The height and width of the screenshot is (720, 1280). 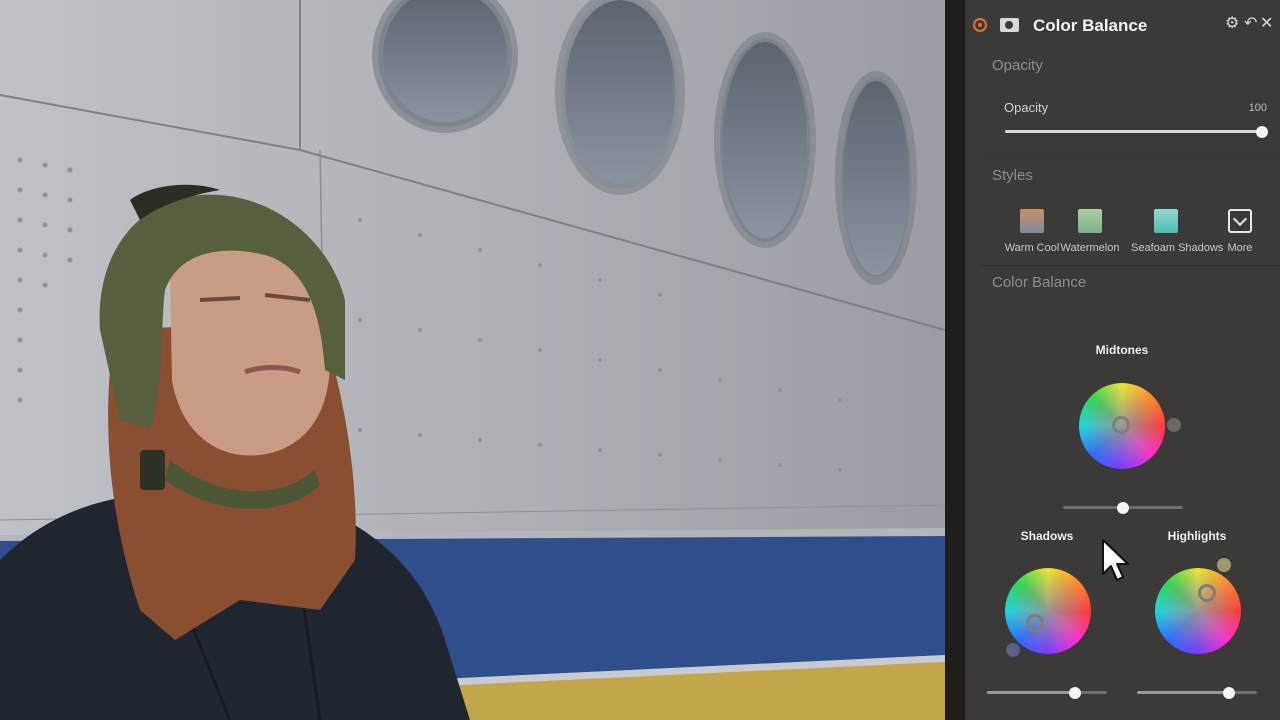 I want to click on shadows-wheel-handle, so click(x=1035, y=623).